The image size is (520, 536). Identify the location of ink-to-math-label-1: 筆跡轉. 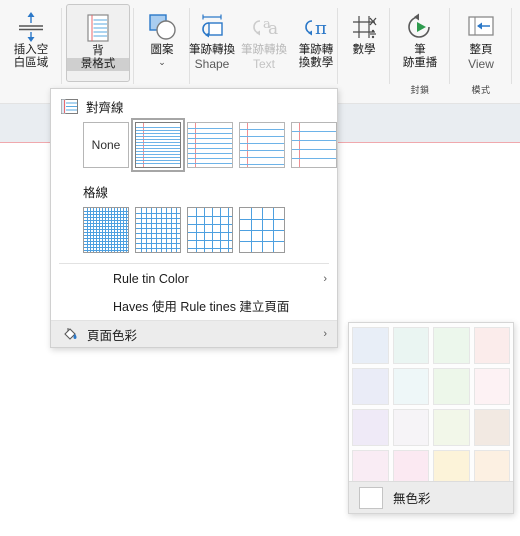
(316, 50).